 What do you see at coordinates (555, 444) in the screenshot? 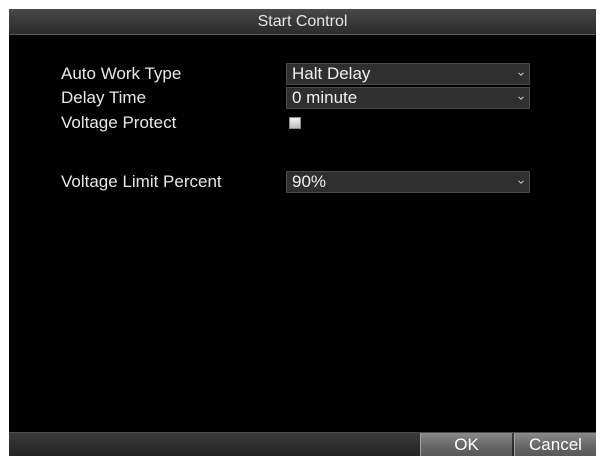
I see `cancel-button: Cancel` at bounding box center [555, 444].